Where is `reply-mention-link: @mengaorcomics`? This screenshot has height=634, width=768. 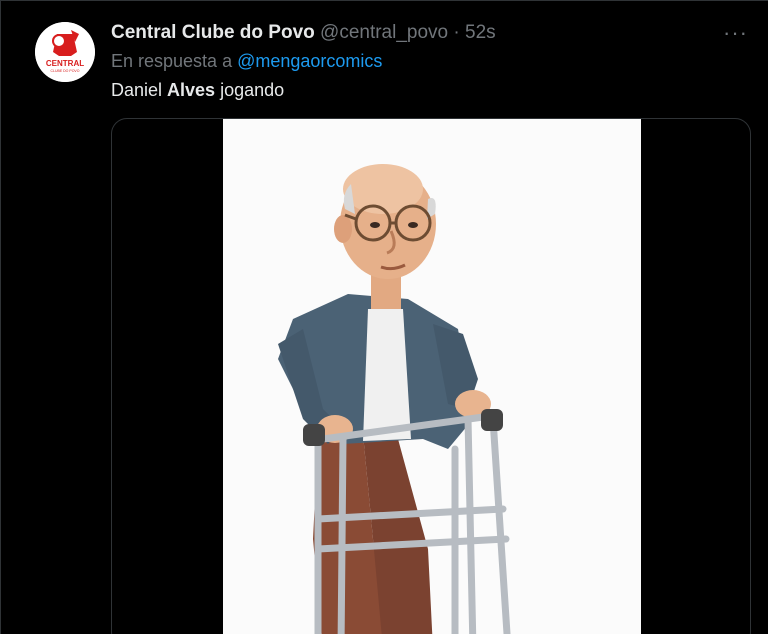 reply-mention-link: @mengaorcomics is located at coordinates (309, 61).